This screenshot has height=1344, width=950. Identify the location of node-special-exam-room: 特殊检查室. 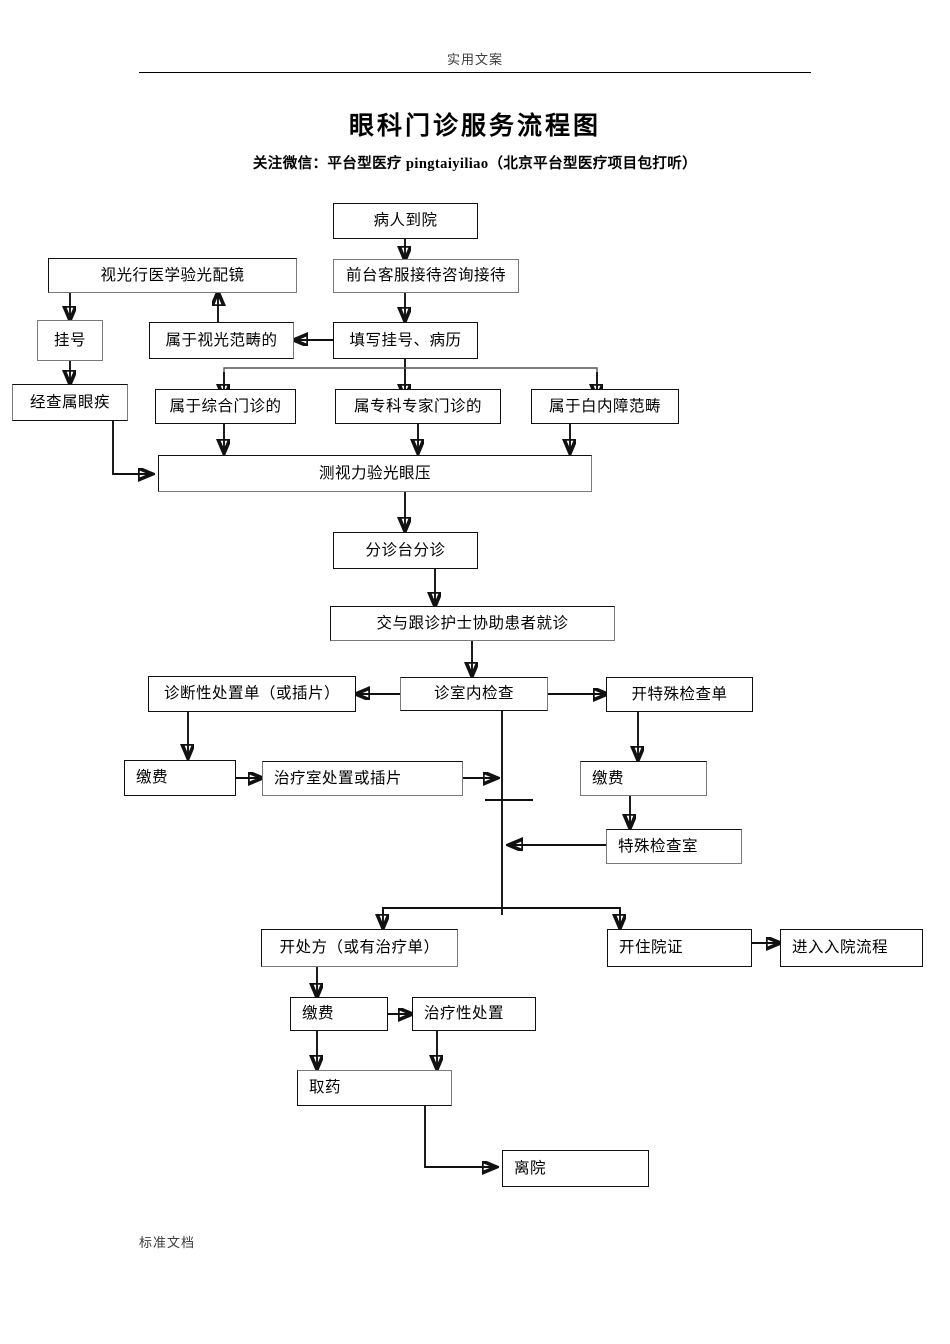
(674, 846).